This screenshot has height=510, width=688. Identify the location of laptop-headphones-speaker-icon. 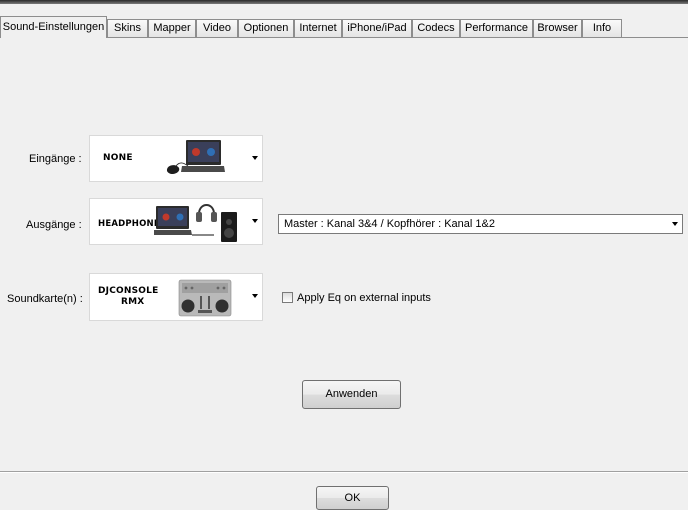
(195, 223).